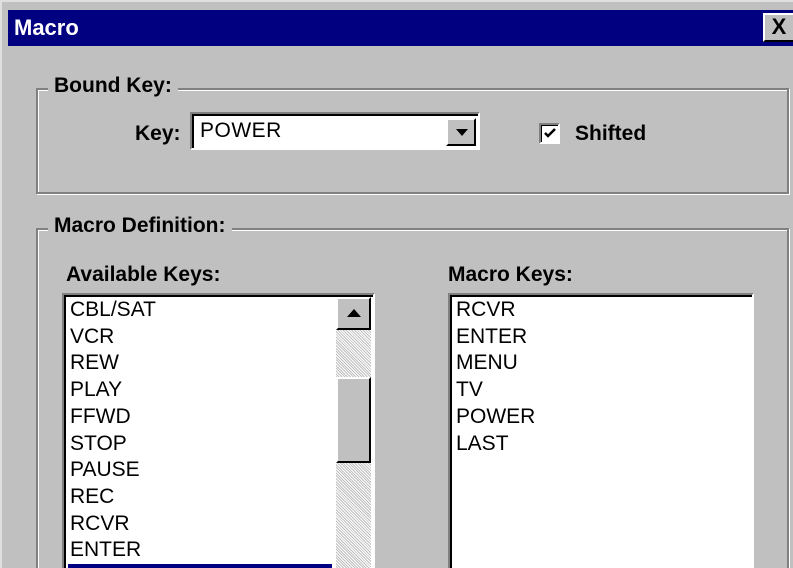  Describe the element at coordinates (335, 131) in the screenshot. I see `key-dropdown: POWER` at that location.